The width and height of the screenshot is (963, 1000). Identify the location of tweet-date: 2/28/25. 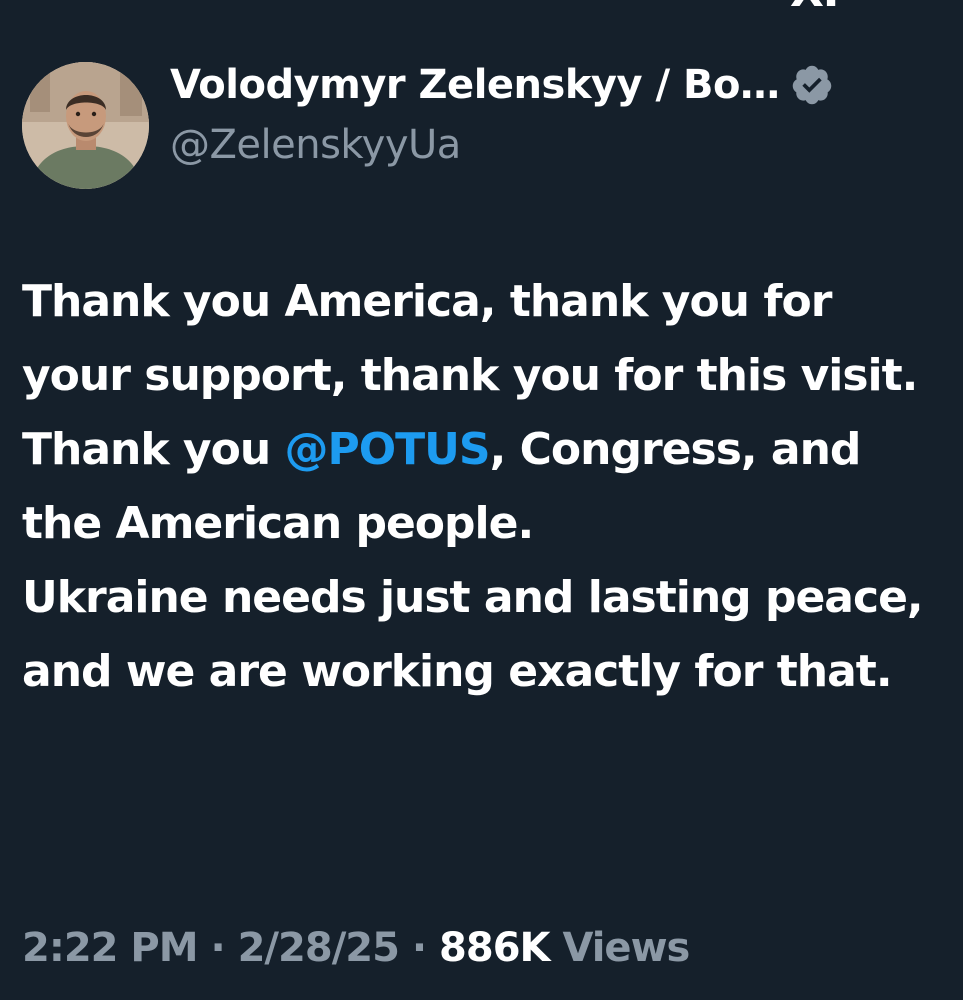
(319, 948).